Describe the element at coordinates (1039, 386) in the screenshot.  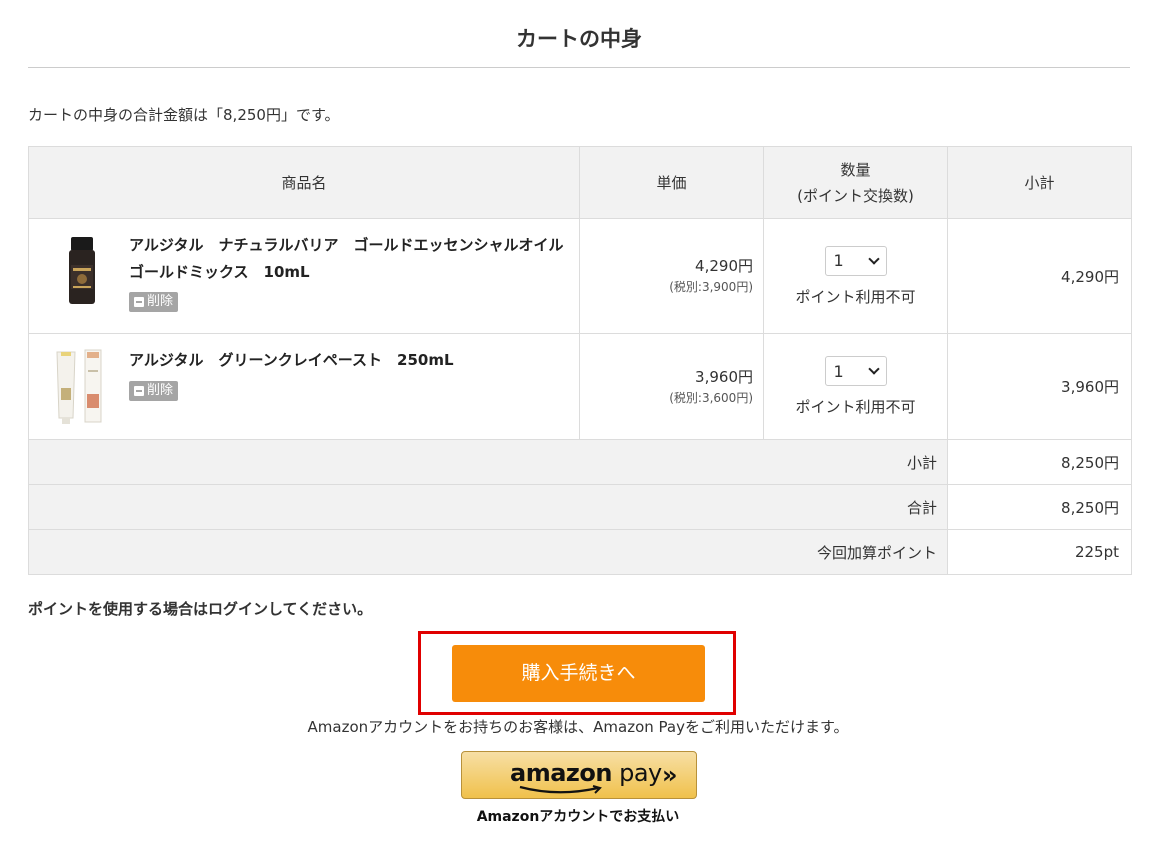
I see `row-subtotal: 3,960円` at that location.